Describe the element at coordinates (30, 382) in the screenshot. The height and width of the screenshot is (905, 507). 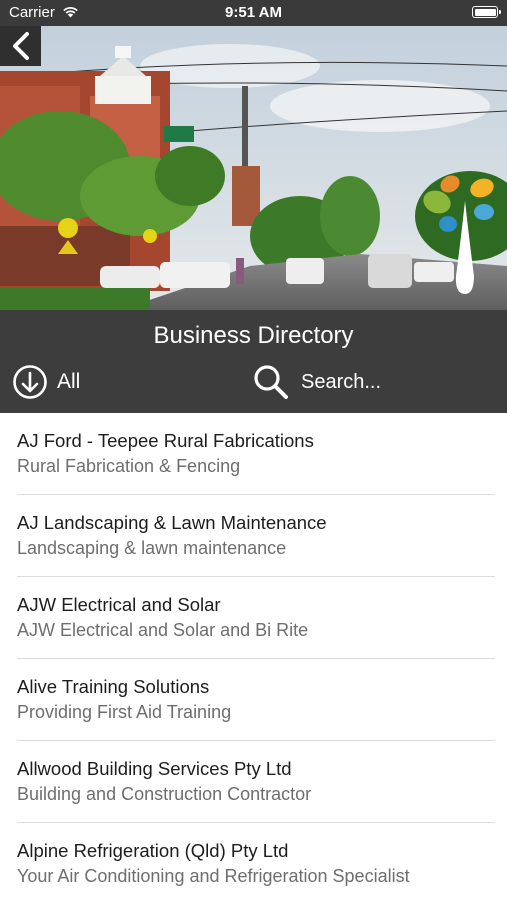
I see `arrow-down-circle-icon` at that location.